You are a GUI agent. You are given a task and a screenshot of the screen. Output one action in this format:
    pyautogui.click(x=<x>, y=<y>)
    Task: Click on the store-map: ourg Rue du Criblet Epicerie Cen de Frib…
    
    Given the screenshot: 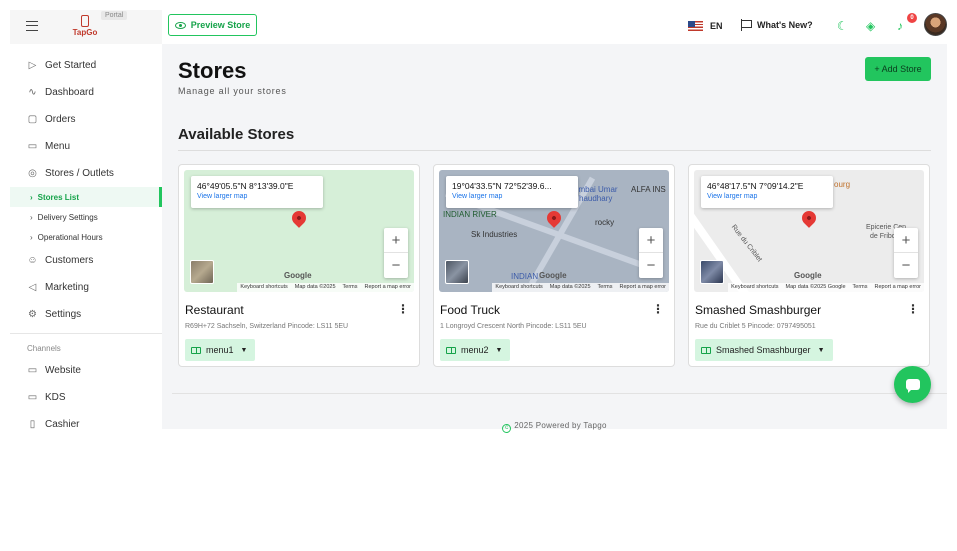 What is the action you would take?
    pyautogui.click(x=809, y=231)
    